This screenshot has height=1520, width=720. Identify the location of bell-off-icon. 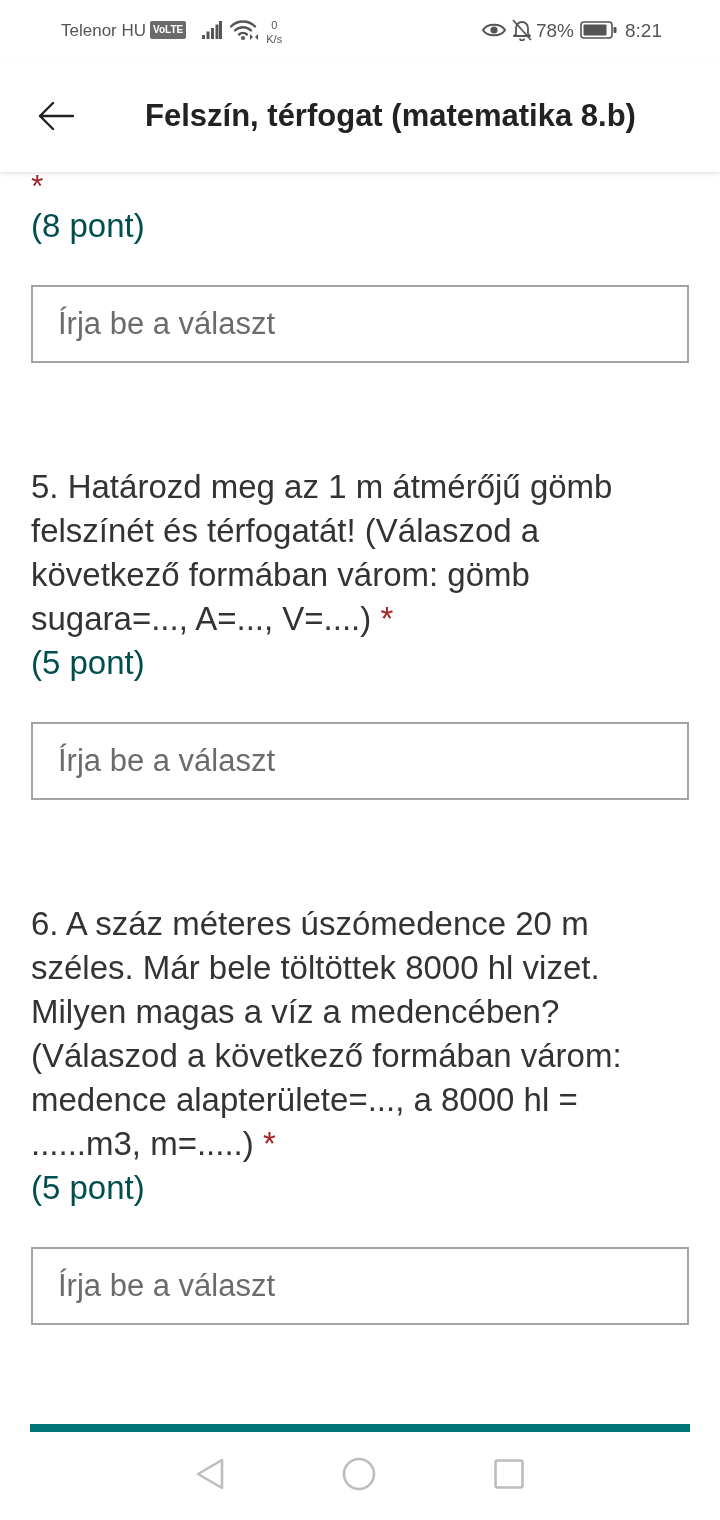
(522, 30).